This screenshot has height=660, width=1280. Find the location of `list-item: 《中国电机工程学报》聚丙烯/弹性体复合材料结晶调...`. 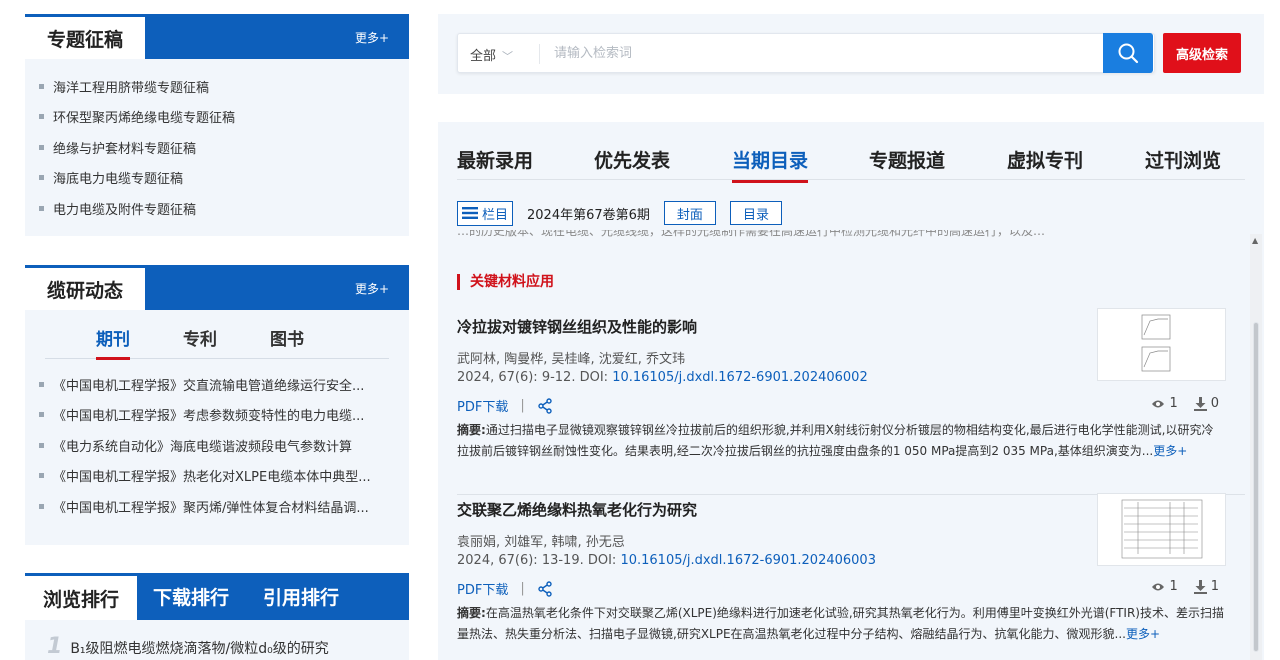

list-item: 《中国电机工程学报》聚丙烯/弹性体复合材料结晶调... is located at coordinates (214, 506).